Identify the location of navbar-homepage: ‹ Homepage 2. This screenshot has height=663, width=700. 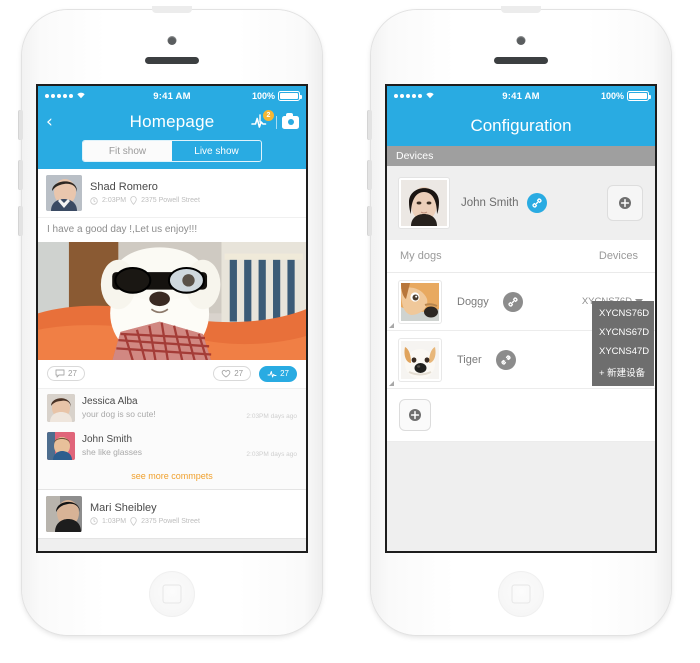
(172, 122).